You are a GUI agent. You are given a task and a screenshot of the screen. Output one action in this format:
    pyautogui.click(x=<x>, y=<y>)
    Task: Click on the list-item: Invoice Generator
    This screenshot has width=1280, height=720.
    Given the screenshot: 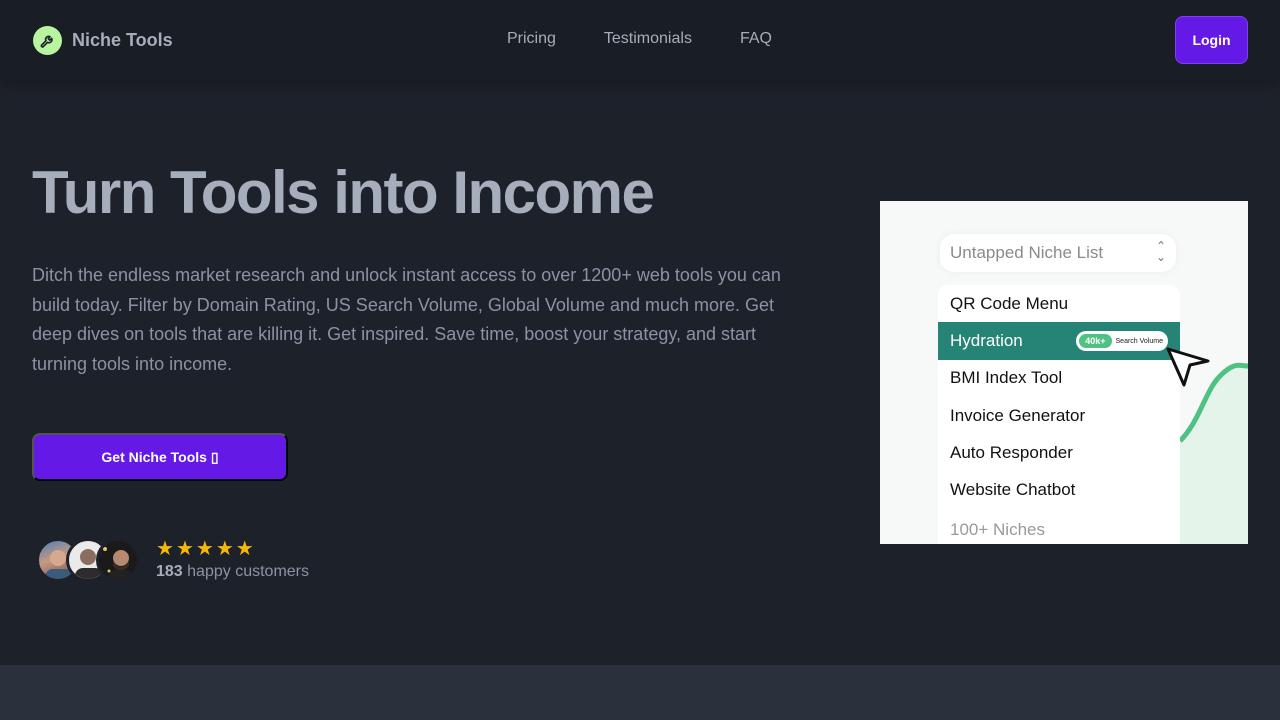 What is the action you would take?
    pyautogui.click(x=1059, y=416)
    